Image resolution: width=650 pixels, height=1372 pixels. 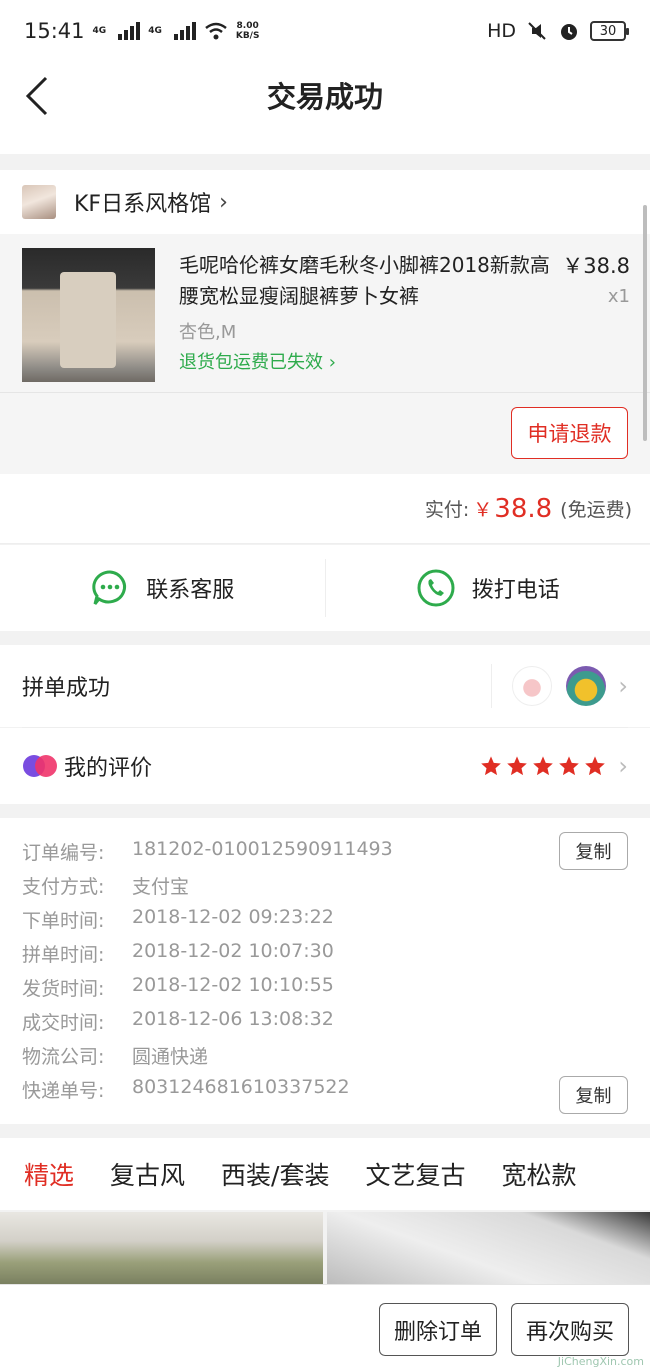 I want to click on order-info-value: 2018-12-02 10:10:55, so click(x=233, y=985).